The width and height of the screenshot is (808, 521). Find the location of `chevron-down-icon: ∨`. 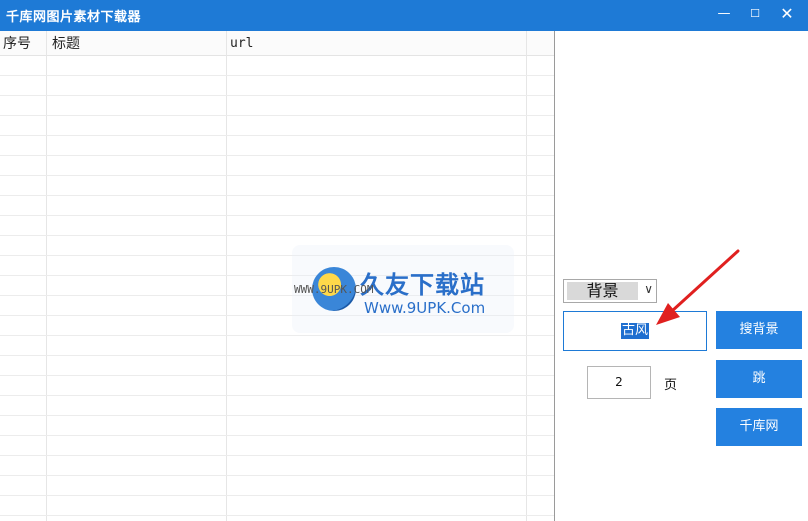

chevron-down-icon: ∨ is located at coordinates (648, 289).